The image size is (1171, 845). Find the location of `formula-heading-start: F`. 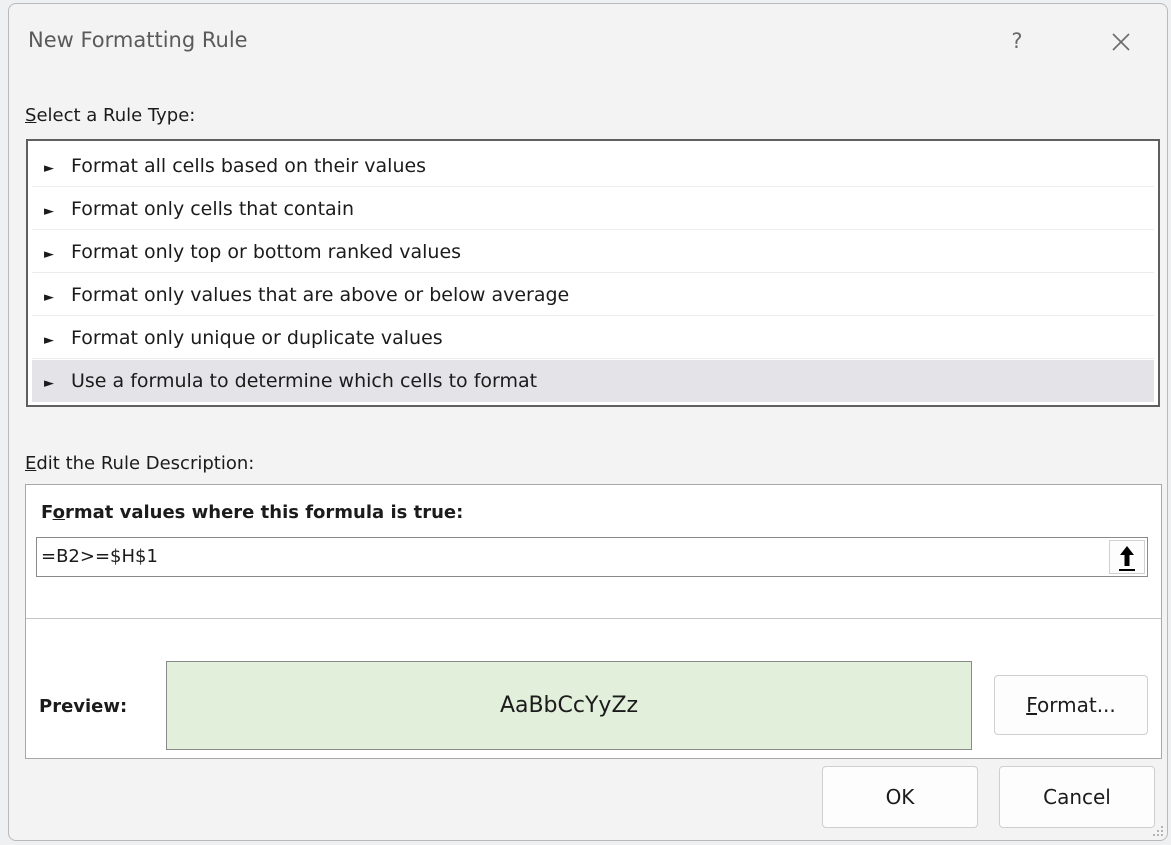

formula-heading-start: F is located at coordinates (47, 512).